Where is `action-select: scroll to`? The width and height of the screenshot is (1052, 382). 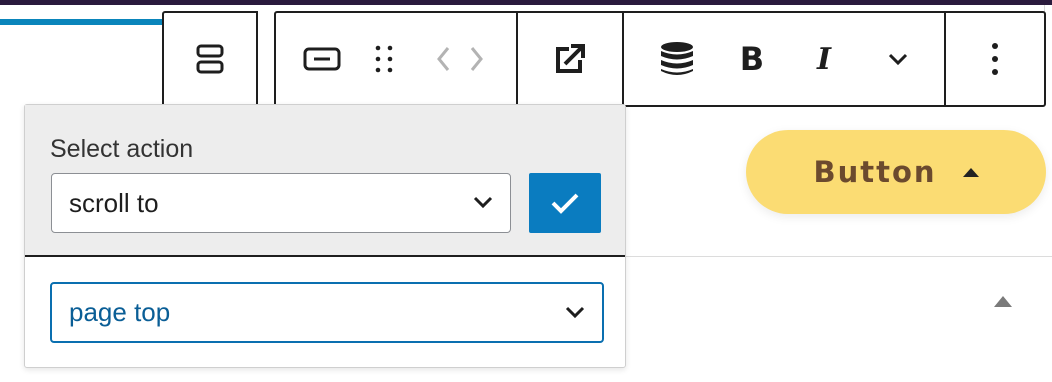 action-select: scroll to is located at coordinates (281, 203).